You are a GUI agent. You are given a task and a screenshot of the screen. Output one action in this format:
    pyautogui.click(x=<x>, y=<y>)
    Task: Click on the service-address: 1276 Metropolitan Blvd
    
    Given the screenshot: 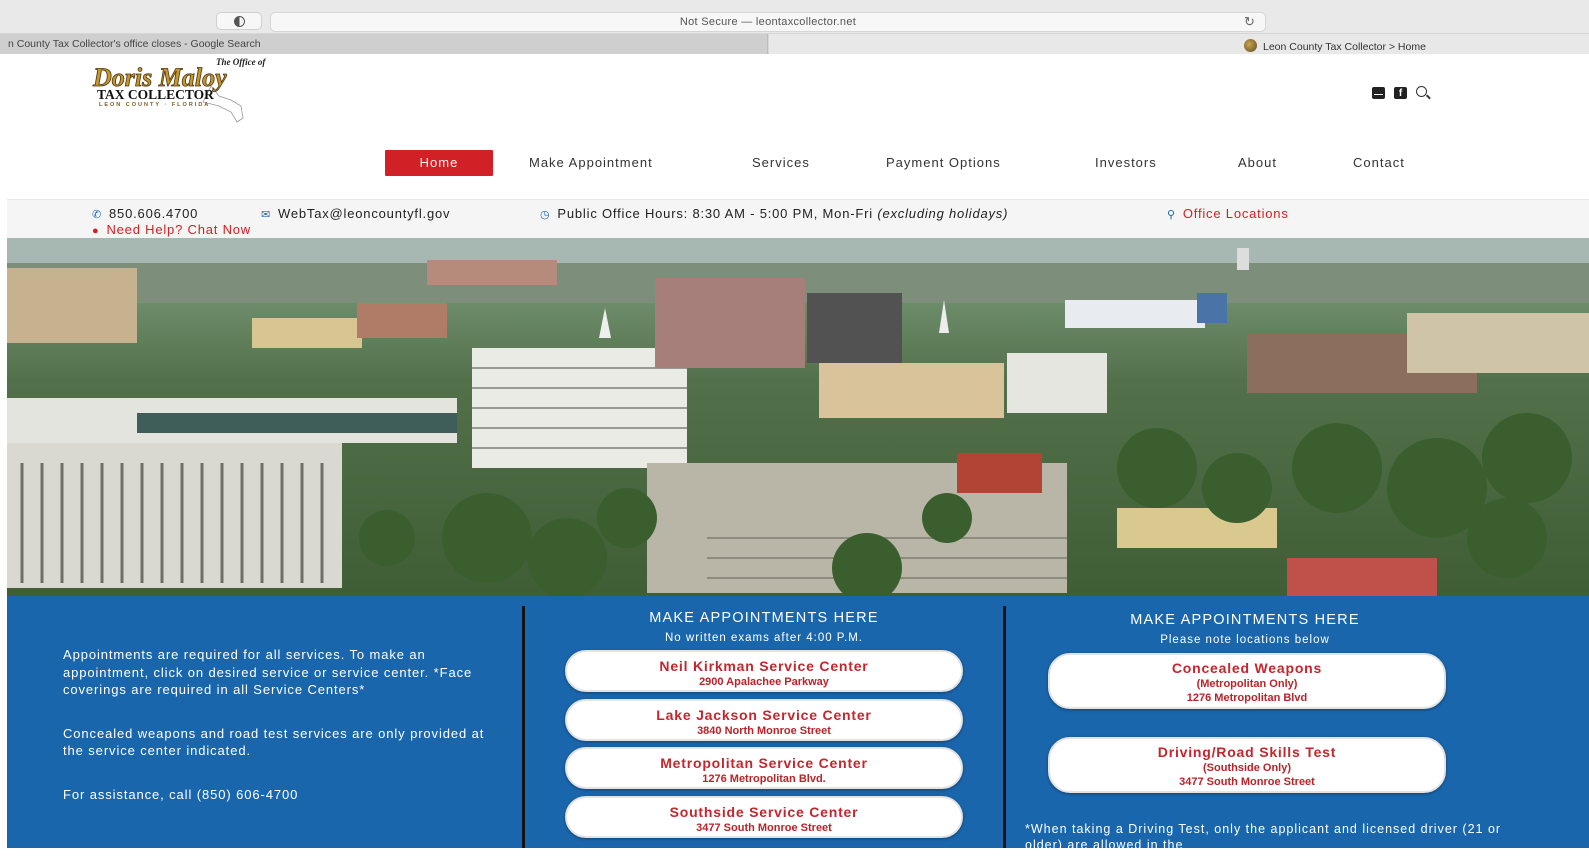 What is the action you would take?
    pyautogui.click(x=1247, y=698)
    